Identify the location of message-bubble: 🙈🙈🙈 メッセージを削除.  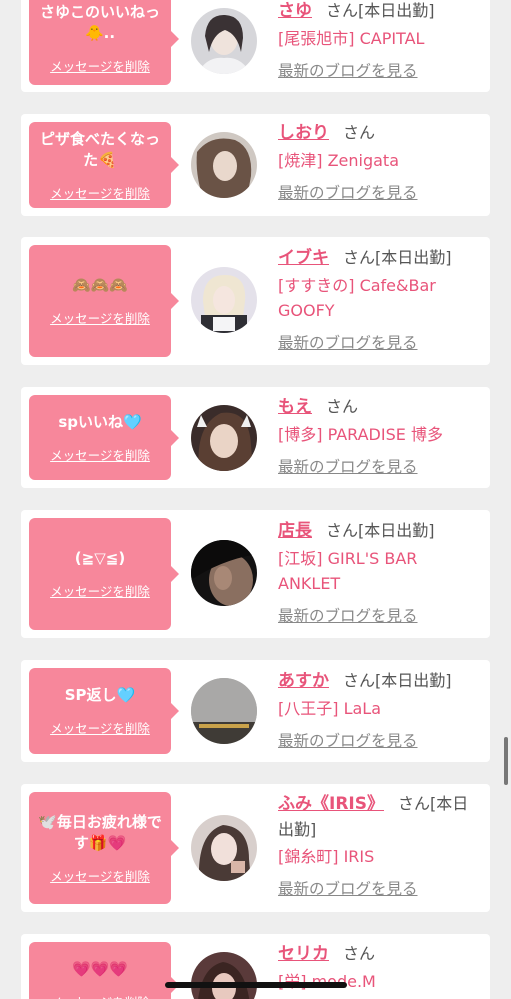
(104, 301).